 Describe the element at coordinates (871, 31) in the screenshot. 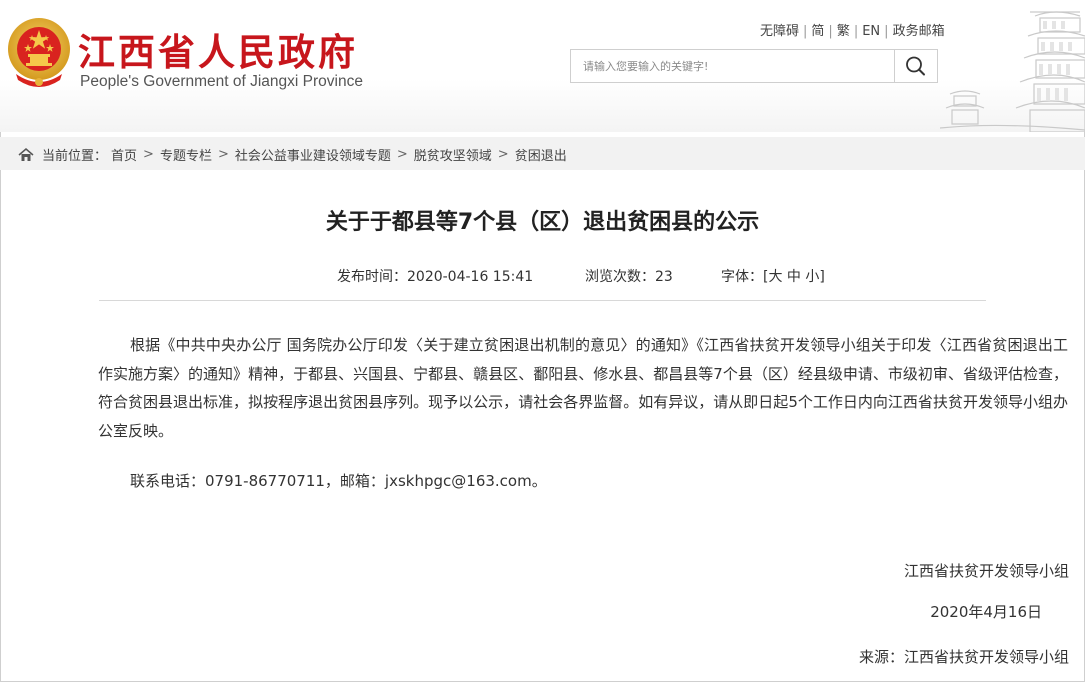

I see `english-link: EN` at that location.